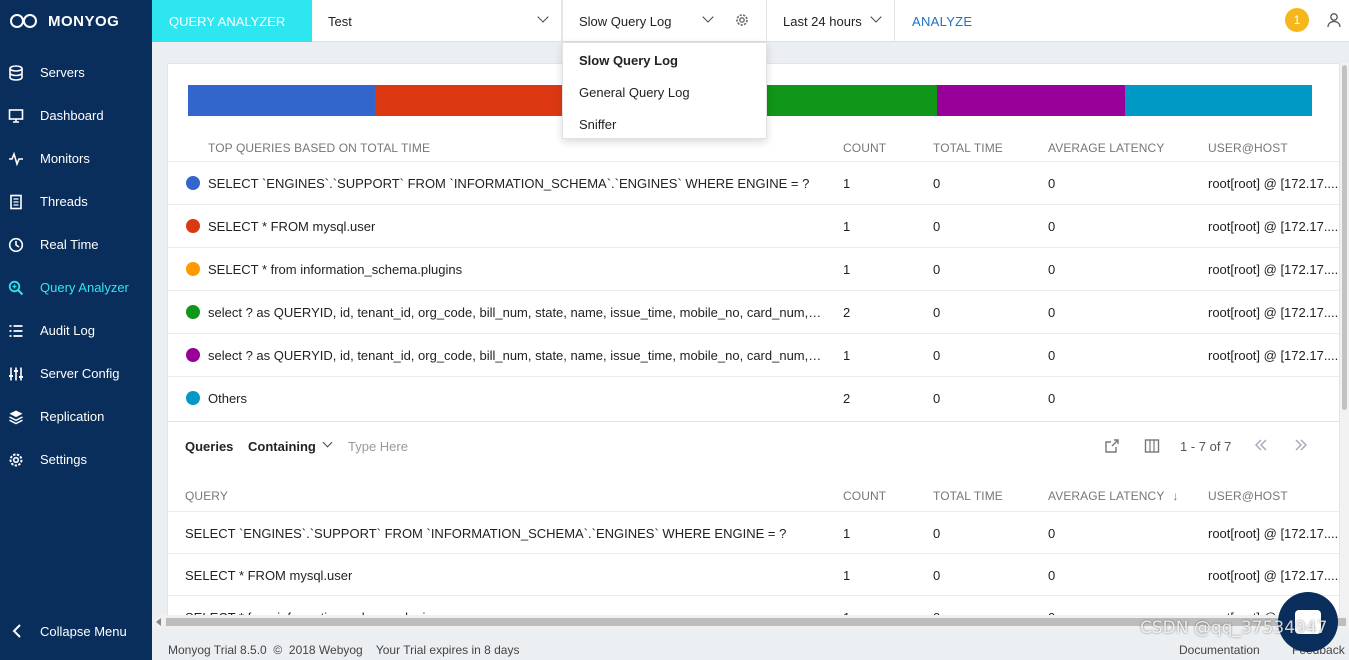  I want to click on brand-logo: MONYOG, so click(76, 21).